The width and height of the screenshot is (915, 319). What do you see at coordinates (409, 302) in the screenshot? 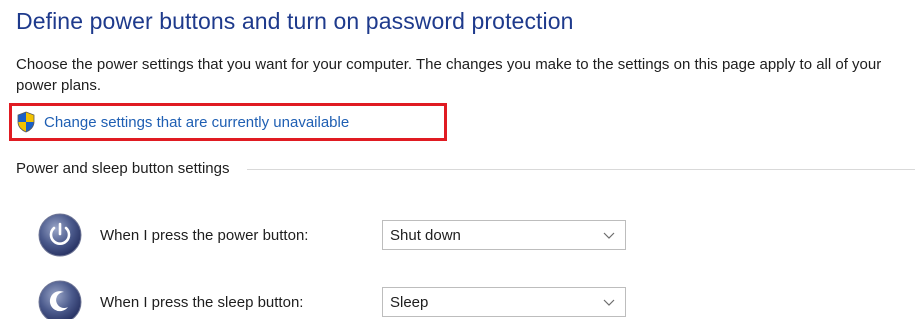
I see `sleep-button-action-value: Sleep` at bounding box center [409, 302].